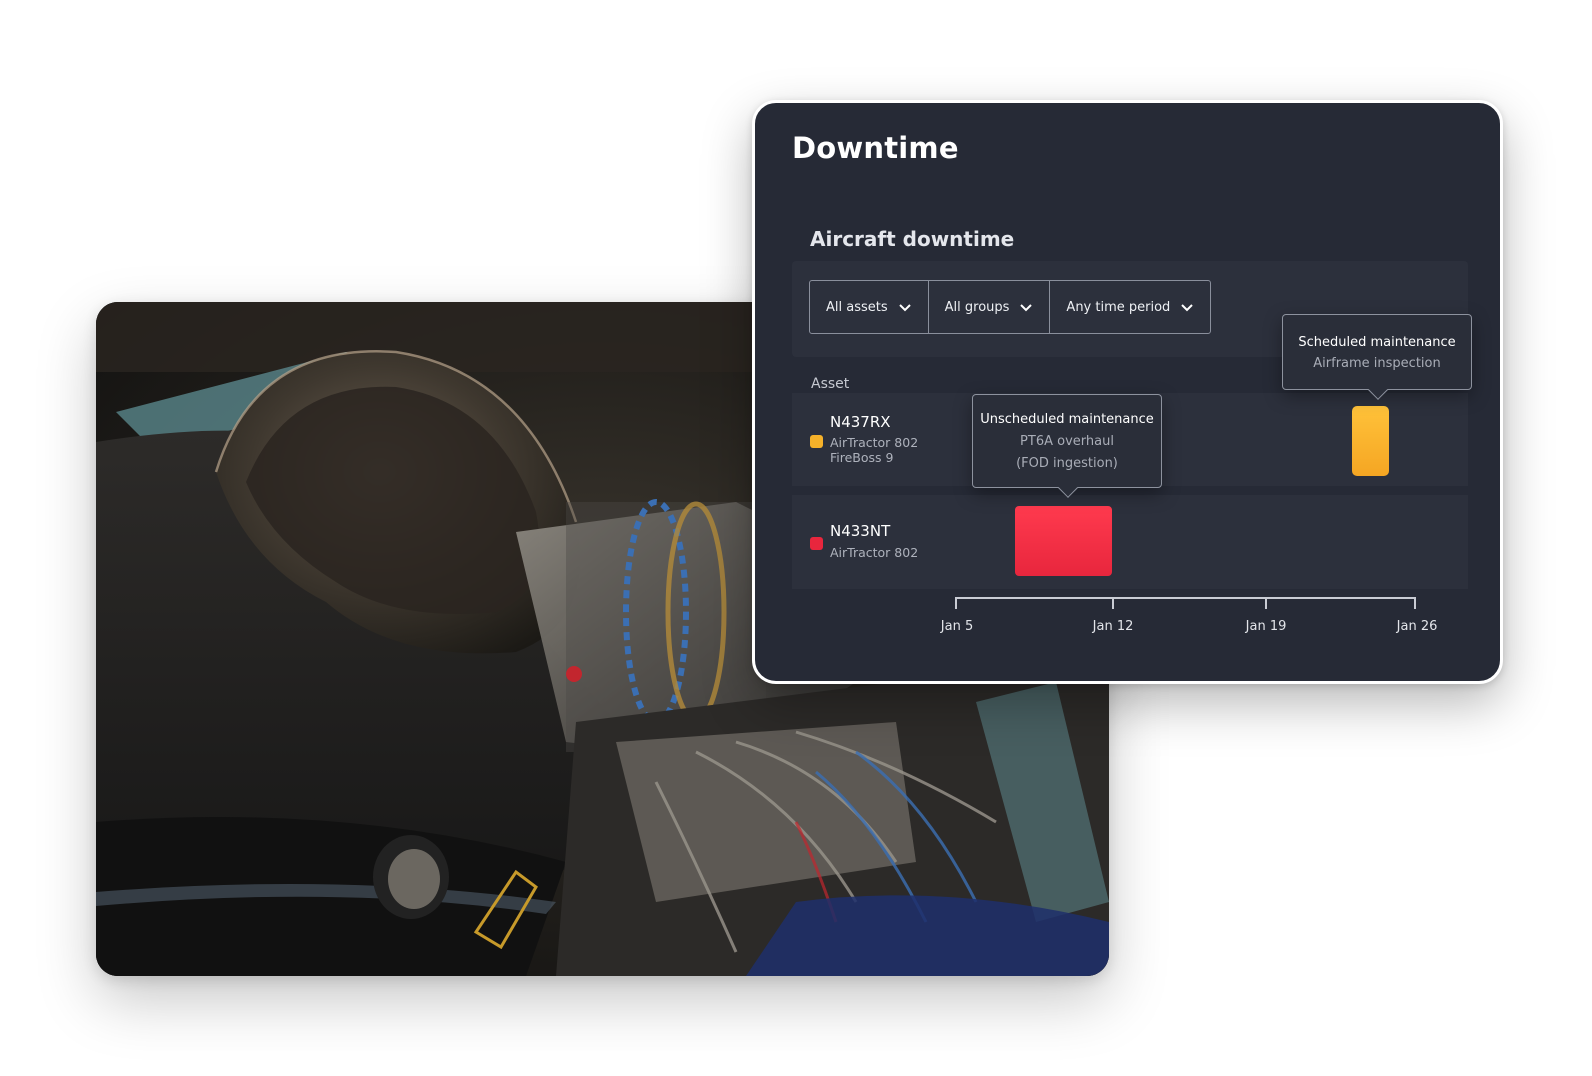 Image resolution: width=1592 pixels, height=1076 pixels. Describe the element at coordinates (1189, 615) in the screenshot. I see `time-axis: Jan 5 Jan 12 Jan 19 Jan 26` at that location.